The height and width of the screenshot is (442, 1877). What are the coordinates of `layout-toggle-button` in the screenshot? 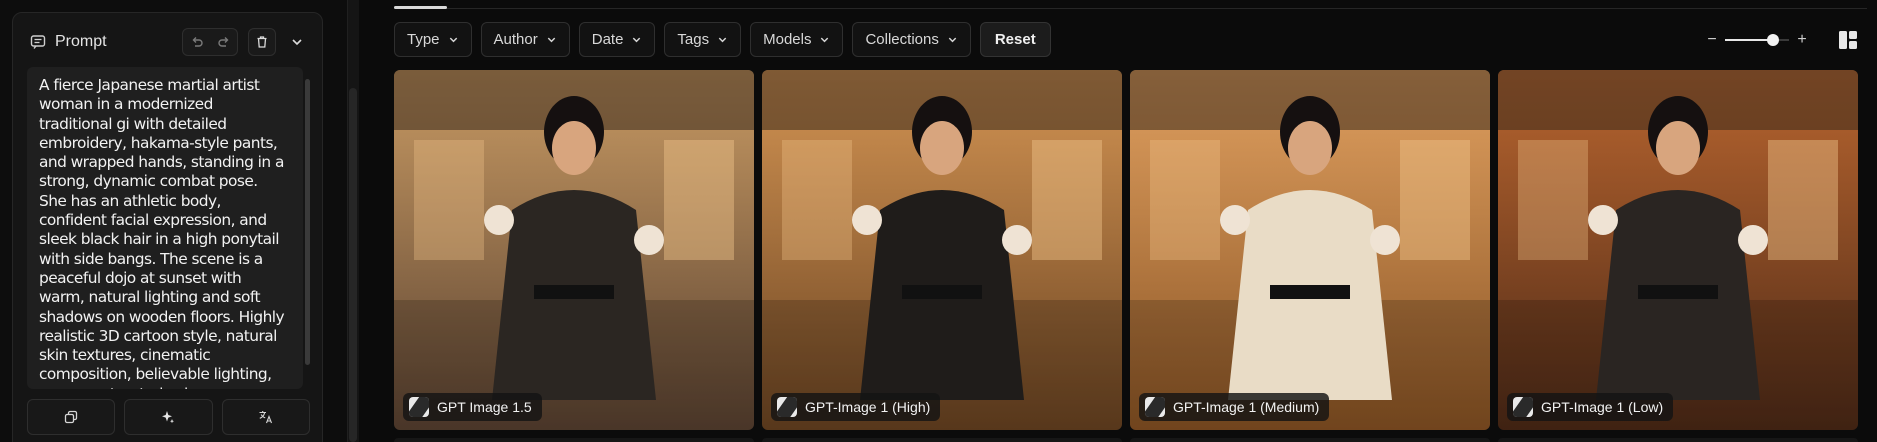 It's located at (1848, 40).